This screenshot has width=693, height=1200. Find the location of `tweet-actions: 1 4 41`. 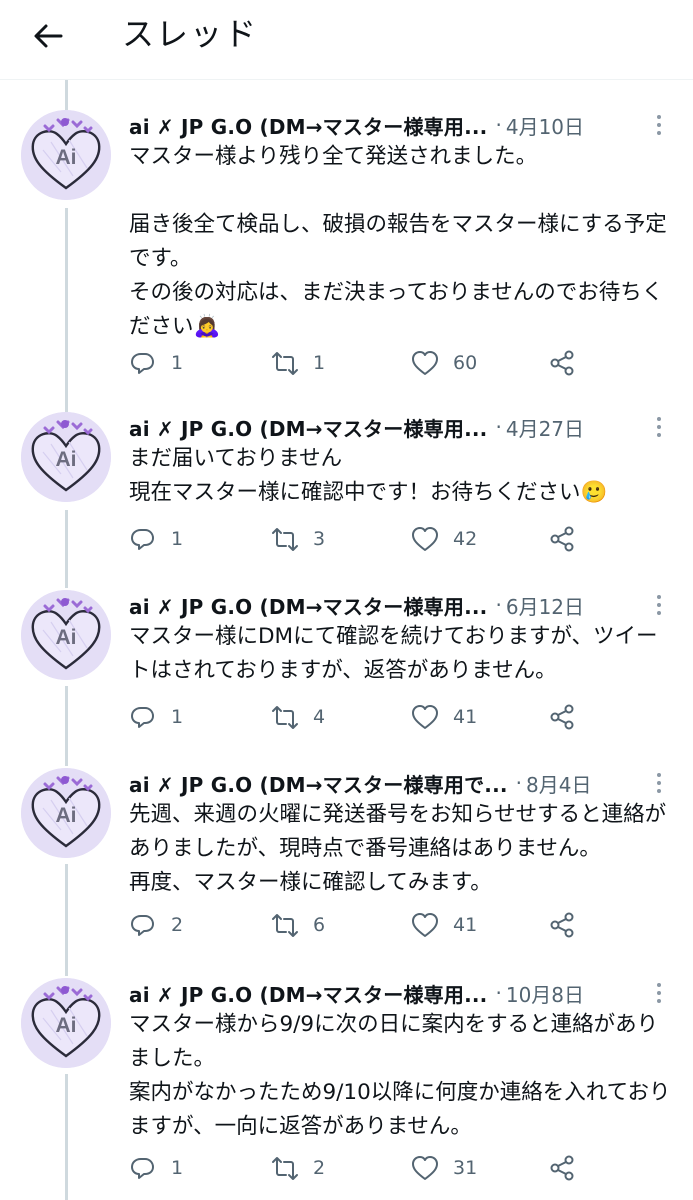

tweet-actions: 1 4 41 is located at coordinates (364, 717).